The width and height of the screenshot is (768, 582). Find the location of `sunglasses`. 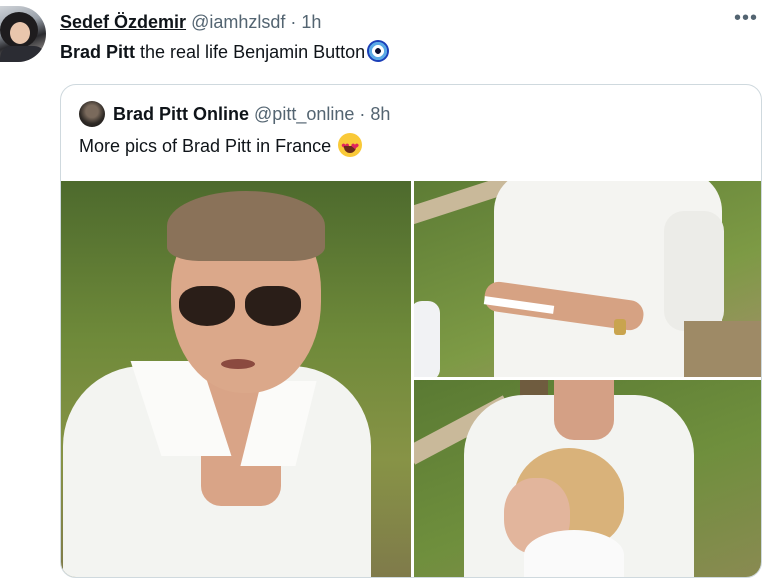

sunglasses is located at coordinates (240, 307).